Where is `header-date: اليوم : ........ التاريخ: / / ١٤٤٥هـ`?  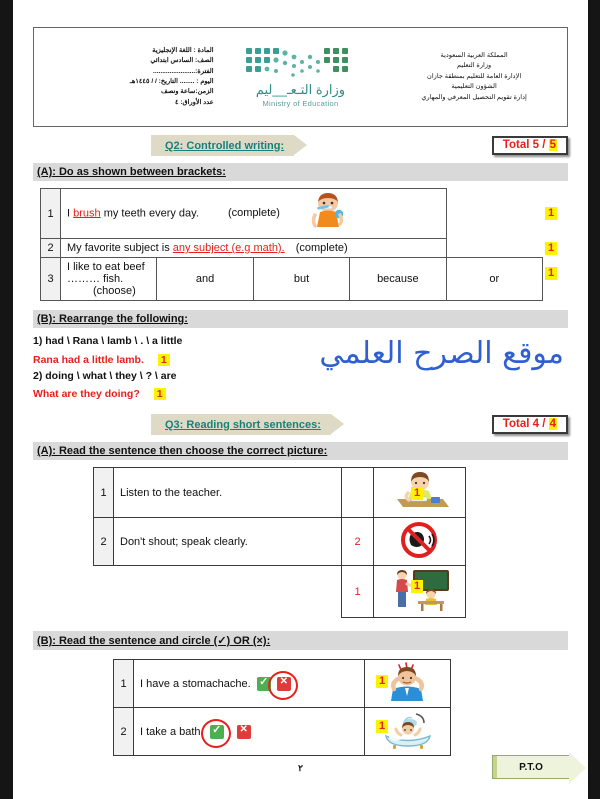
header-date: اليوم : ........ التاريخ: / / ١٤٤٥هـ is located at coordinates (171, 81).